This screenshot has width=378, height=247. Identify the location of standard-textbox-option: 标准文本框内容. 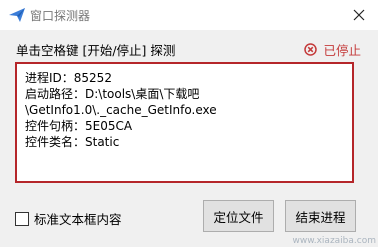
(68, 218).